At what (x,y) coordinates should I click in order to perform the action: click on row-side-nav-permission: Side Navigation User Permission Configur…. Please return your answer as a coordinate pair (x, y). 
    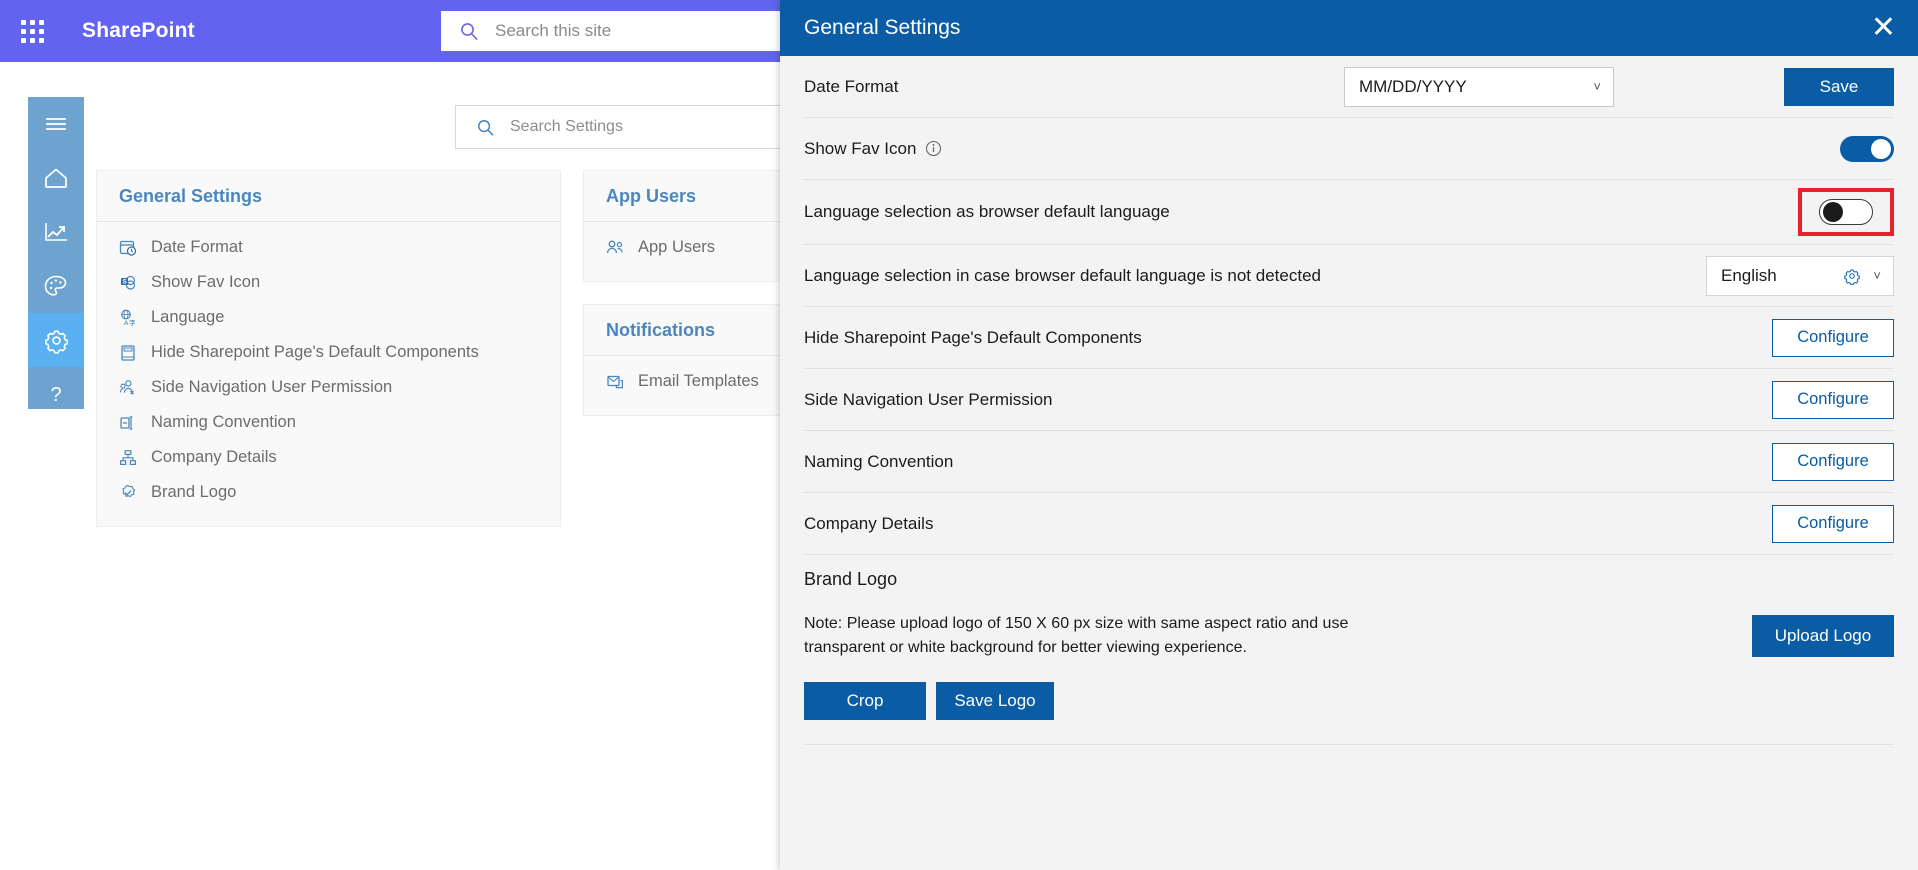
    Looking at the image, I should click on (1349, 400).